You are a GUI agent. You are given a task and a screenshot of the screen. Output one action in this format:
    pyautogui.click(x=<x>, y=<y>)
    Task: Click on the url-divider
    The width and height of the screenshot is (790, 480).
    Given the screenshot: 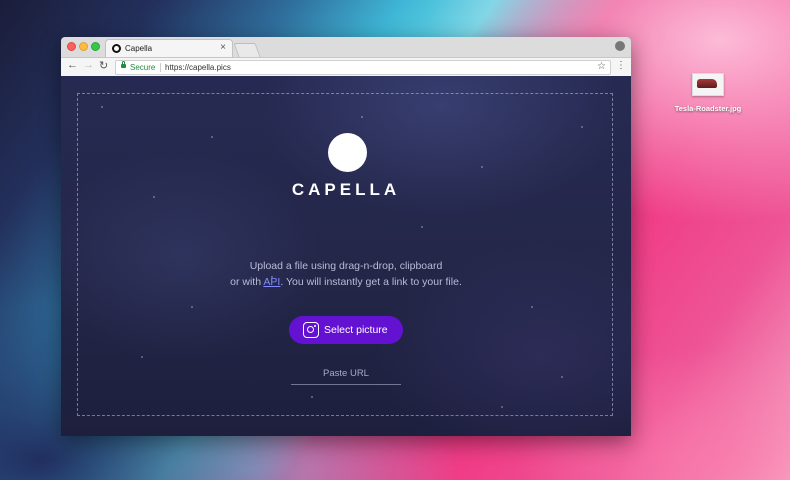 What is the action you would take?
    pyautogui.click(x=160, y=67)
    